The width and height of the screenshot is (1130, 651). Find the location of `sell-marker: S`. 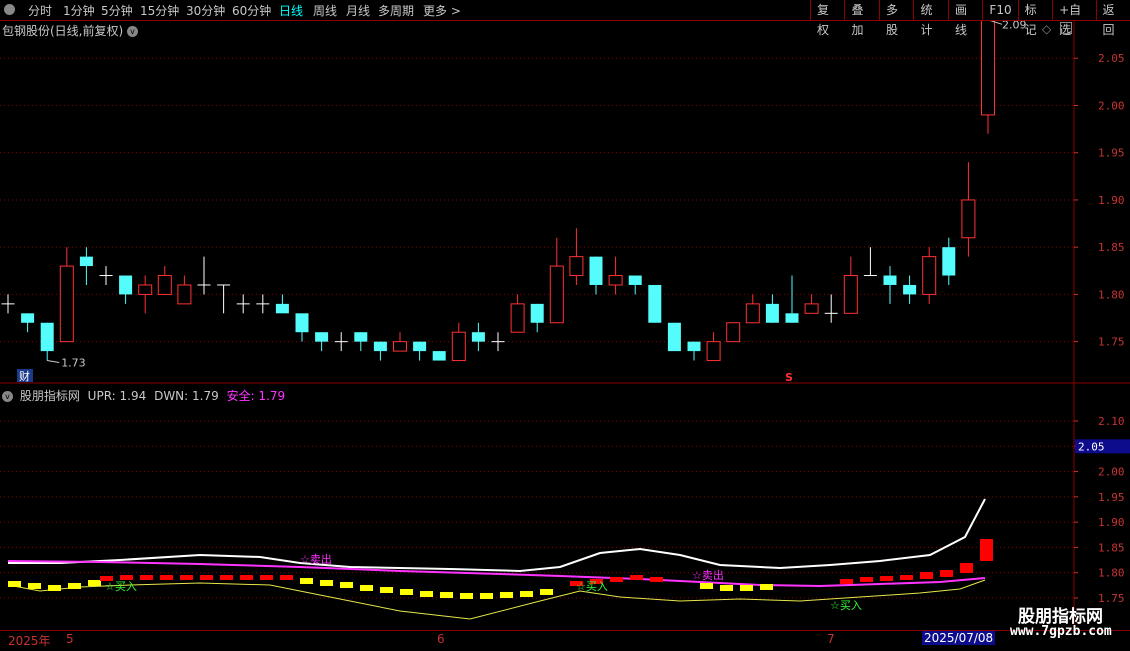

sell-marker: S is located at coordinates (789, 377).